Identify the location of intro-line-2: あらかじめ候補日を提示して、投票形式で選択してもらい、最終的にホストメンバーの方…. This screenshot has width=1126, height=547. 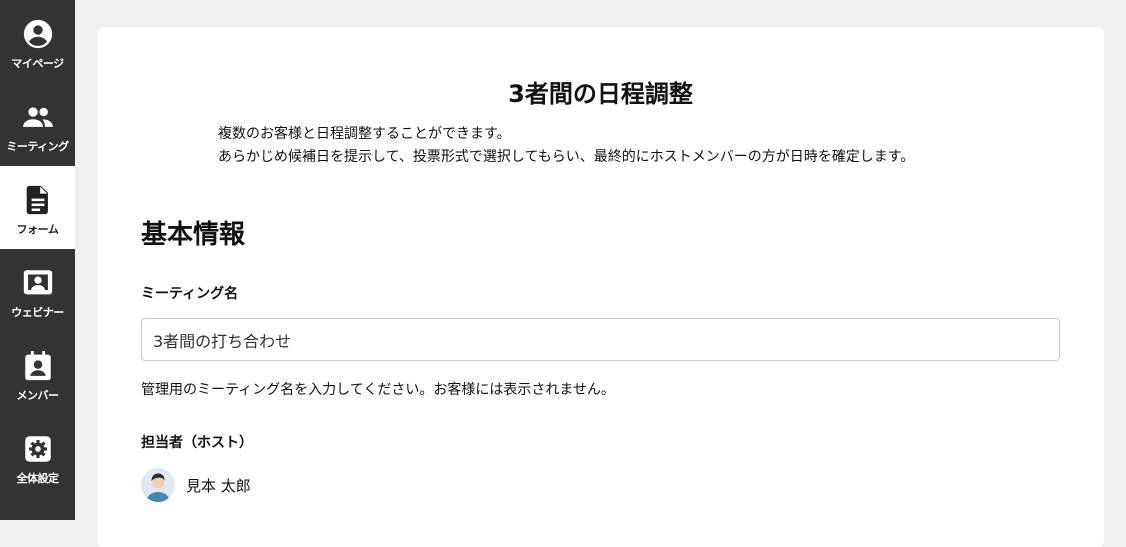
(566, 157).